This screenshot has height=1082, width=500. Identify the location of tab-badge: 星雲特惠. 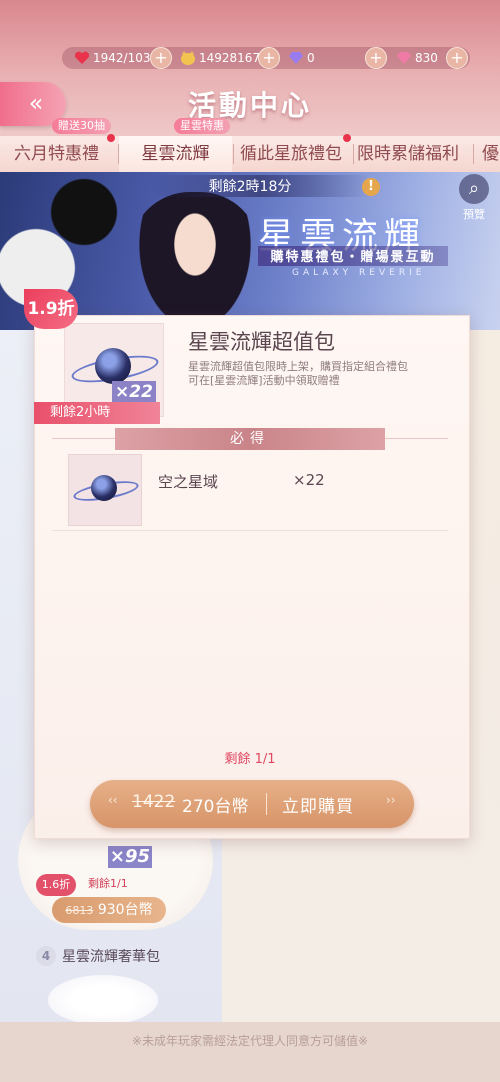
(202, 126).